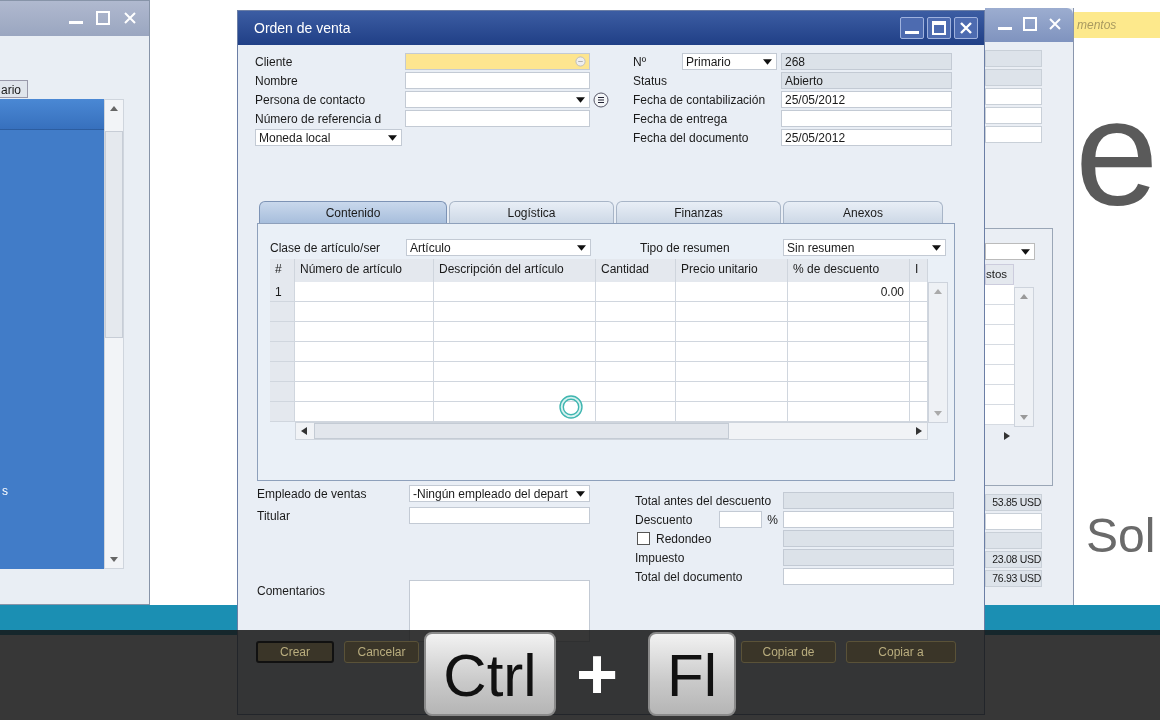  I want to click on currency-dropdown: Moneda local, so click(328, 137).